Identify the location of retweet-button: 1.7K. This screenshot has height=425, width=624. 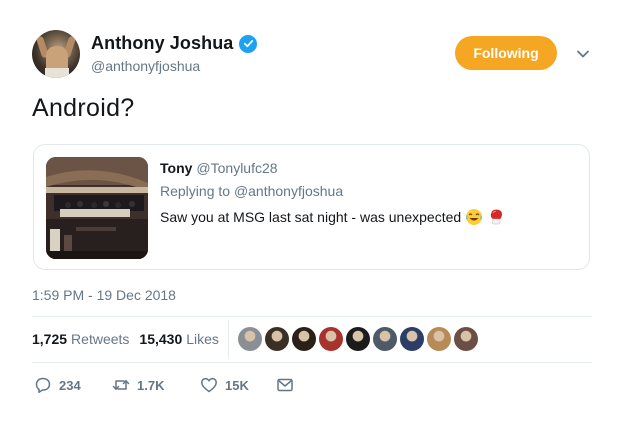
(156, 385).